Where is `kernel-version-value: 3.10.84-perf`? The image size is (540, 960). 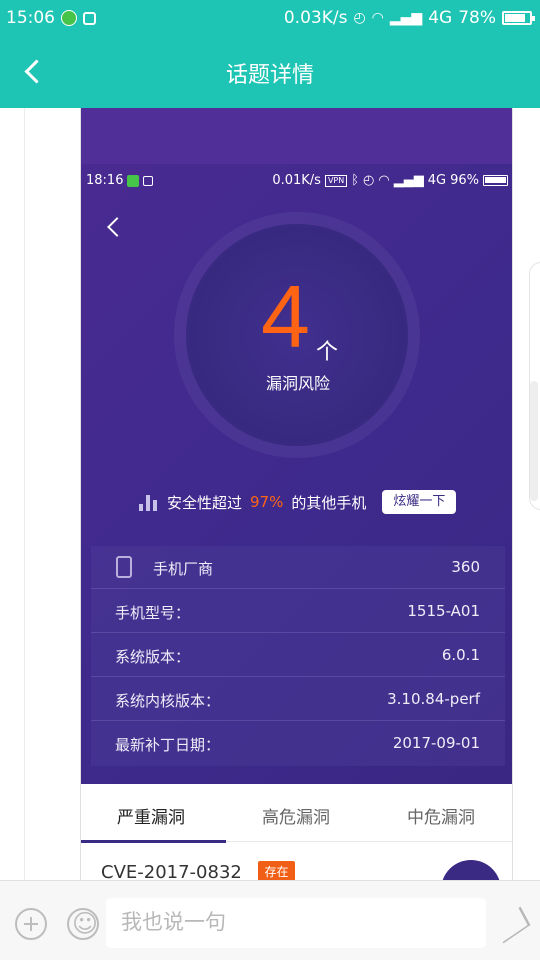 kernel-version-value: 3.10.84-perf is located at coordinates (433, 699).